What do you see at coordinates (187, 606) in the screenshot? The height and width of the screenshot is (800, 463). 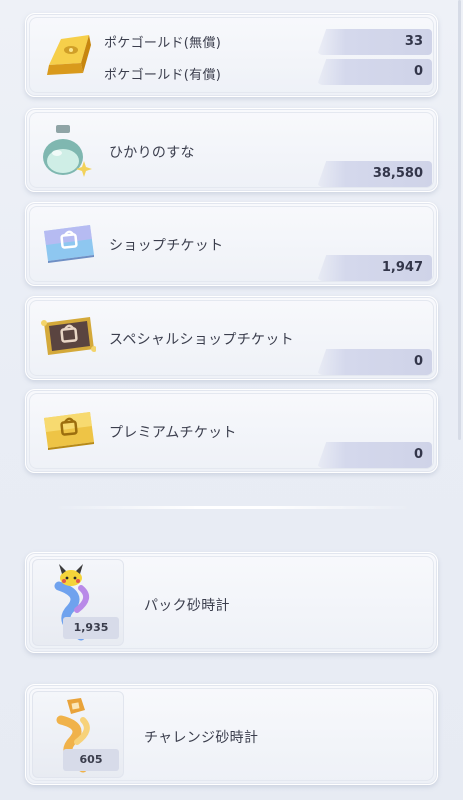 I see `pack-hourglass-label: パック砂時計` at bounding box center [187, 606].